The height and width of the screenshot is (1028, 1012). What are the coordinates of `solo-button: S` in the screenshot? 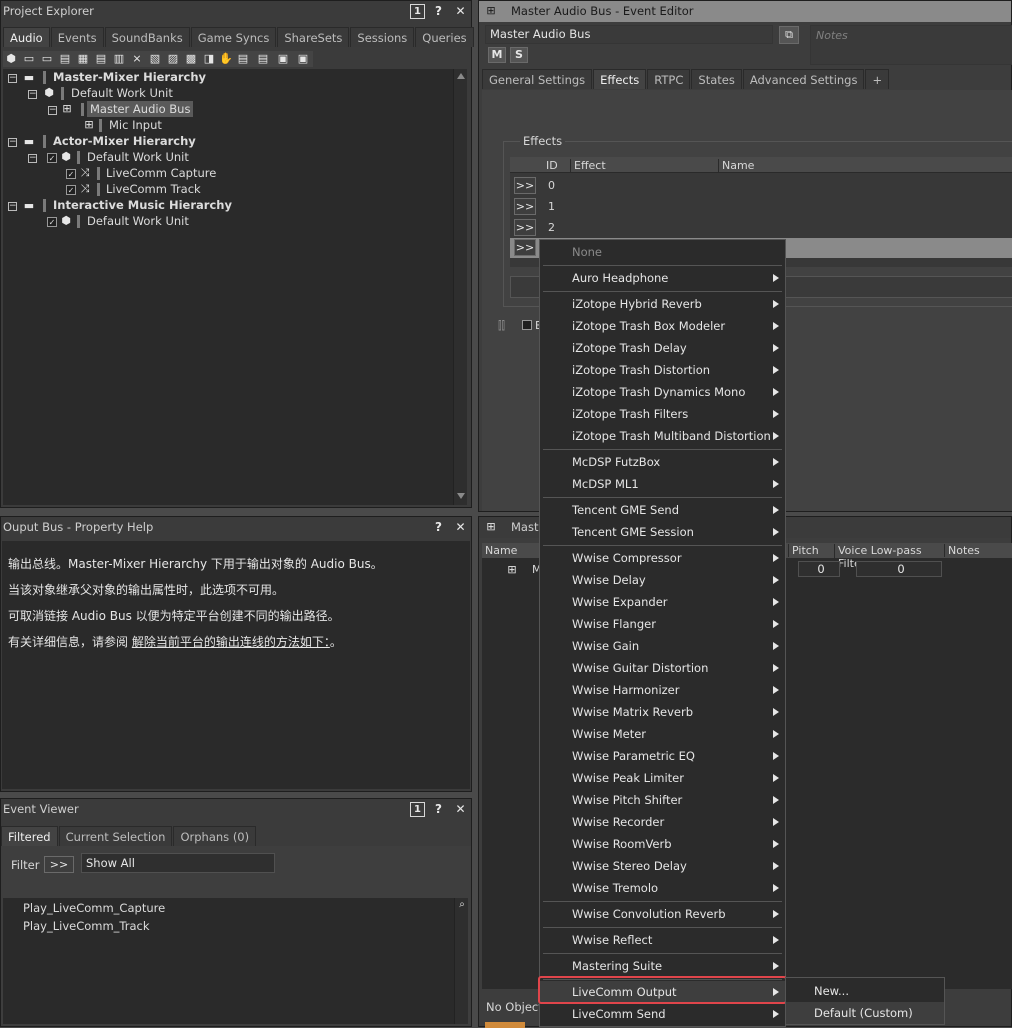 It's located at (519, 55).